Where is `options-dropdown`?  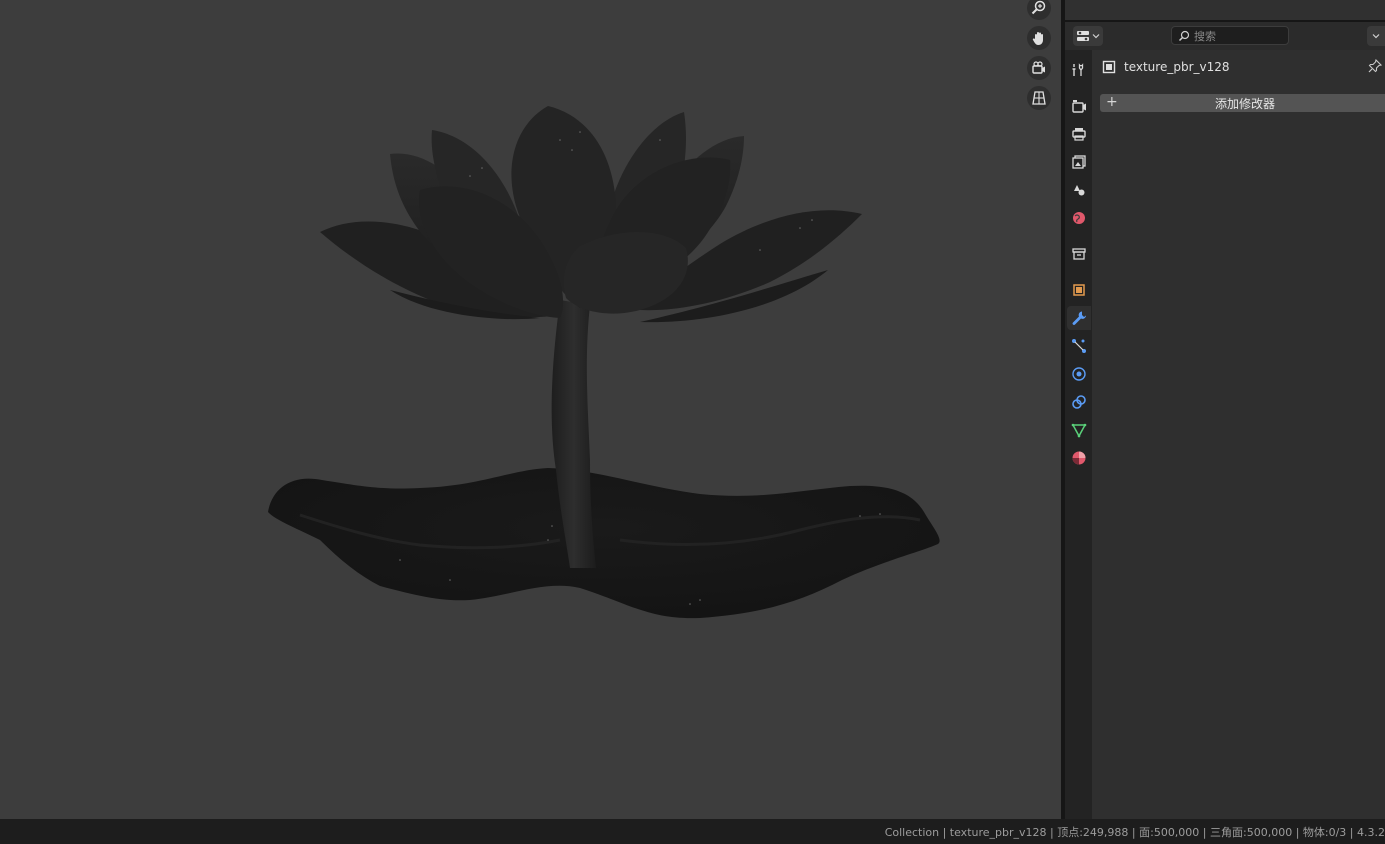 options-dropdown is located at coordinates (1376, 36).